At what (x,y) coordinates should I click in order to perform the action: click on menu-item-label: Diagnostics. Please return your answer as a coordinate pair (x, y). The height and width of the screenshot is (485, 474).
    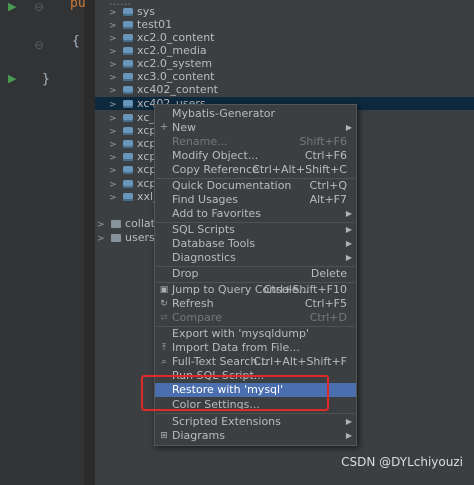
    Looking at the image, I should click on (204, 257).